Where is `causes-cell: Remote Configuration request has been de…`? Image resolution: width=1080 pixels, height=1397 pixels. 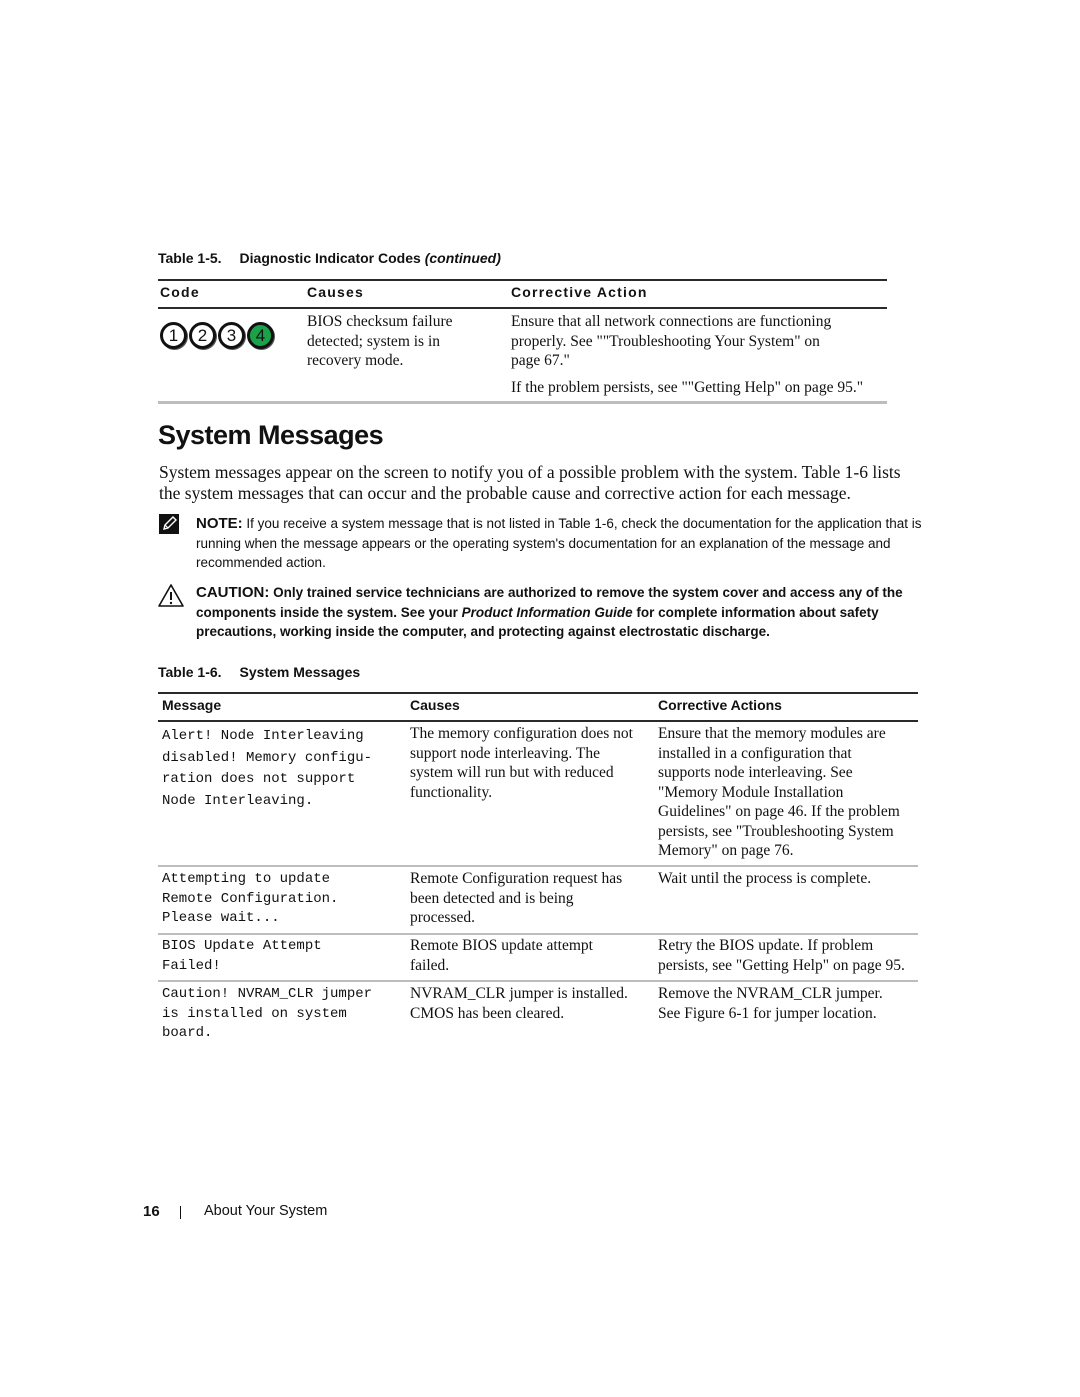 causes-cell: Remote Configuration request has been de… is located at coordinates (516, 898).